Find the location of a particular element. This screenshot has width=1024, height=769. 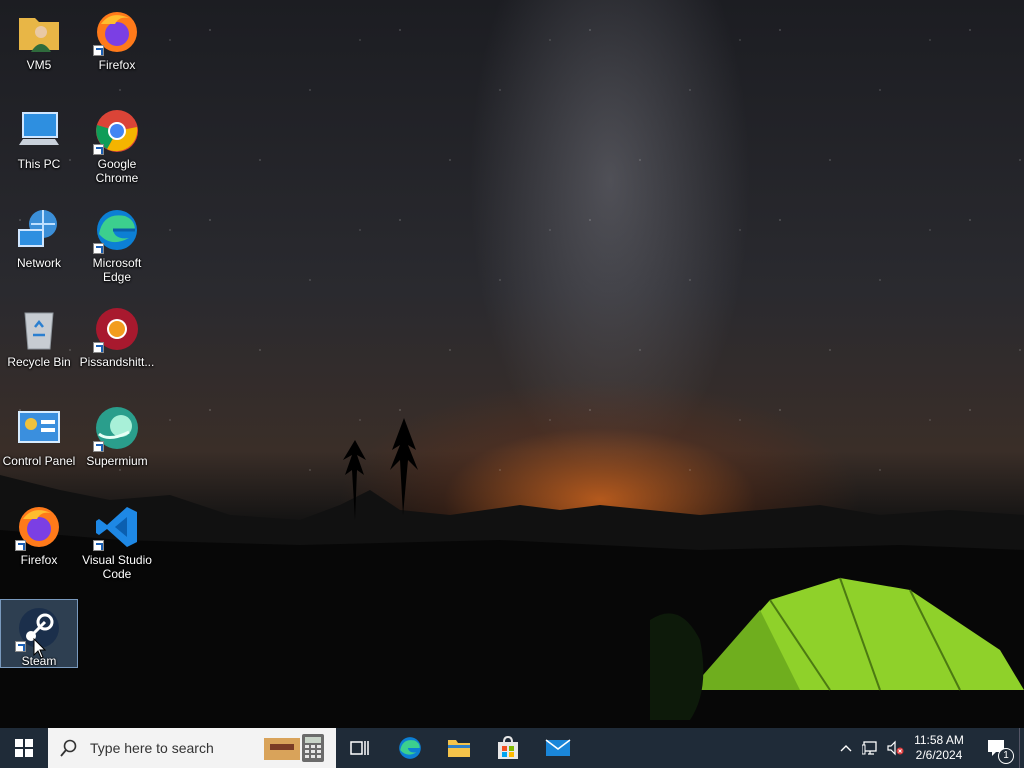

desktop-icon-this-pc: This PC is located at coordinates (39, 139).